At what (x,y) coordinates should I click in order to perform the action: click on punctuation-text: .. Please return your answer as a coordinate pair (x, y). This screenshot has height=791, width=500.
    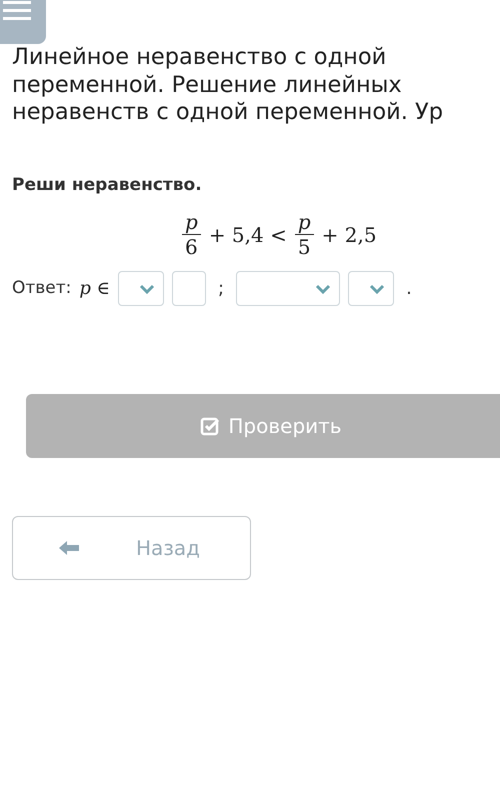
    Looking at the image, I should click on (409, 289).